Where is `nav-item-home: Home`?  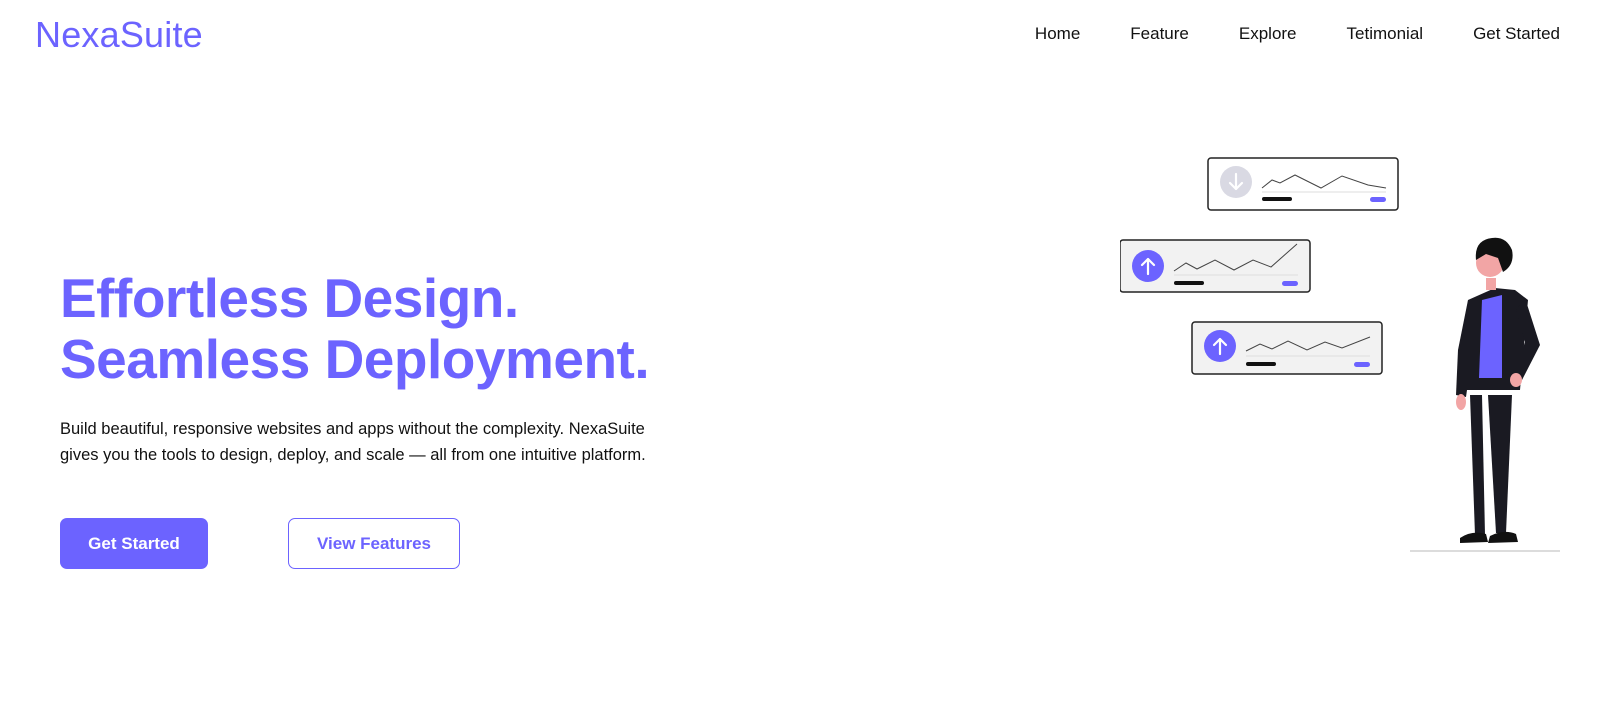
nav-item-home: Home is located at coordinates (1057, 34).